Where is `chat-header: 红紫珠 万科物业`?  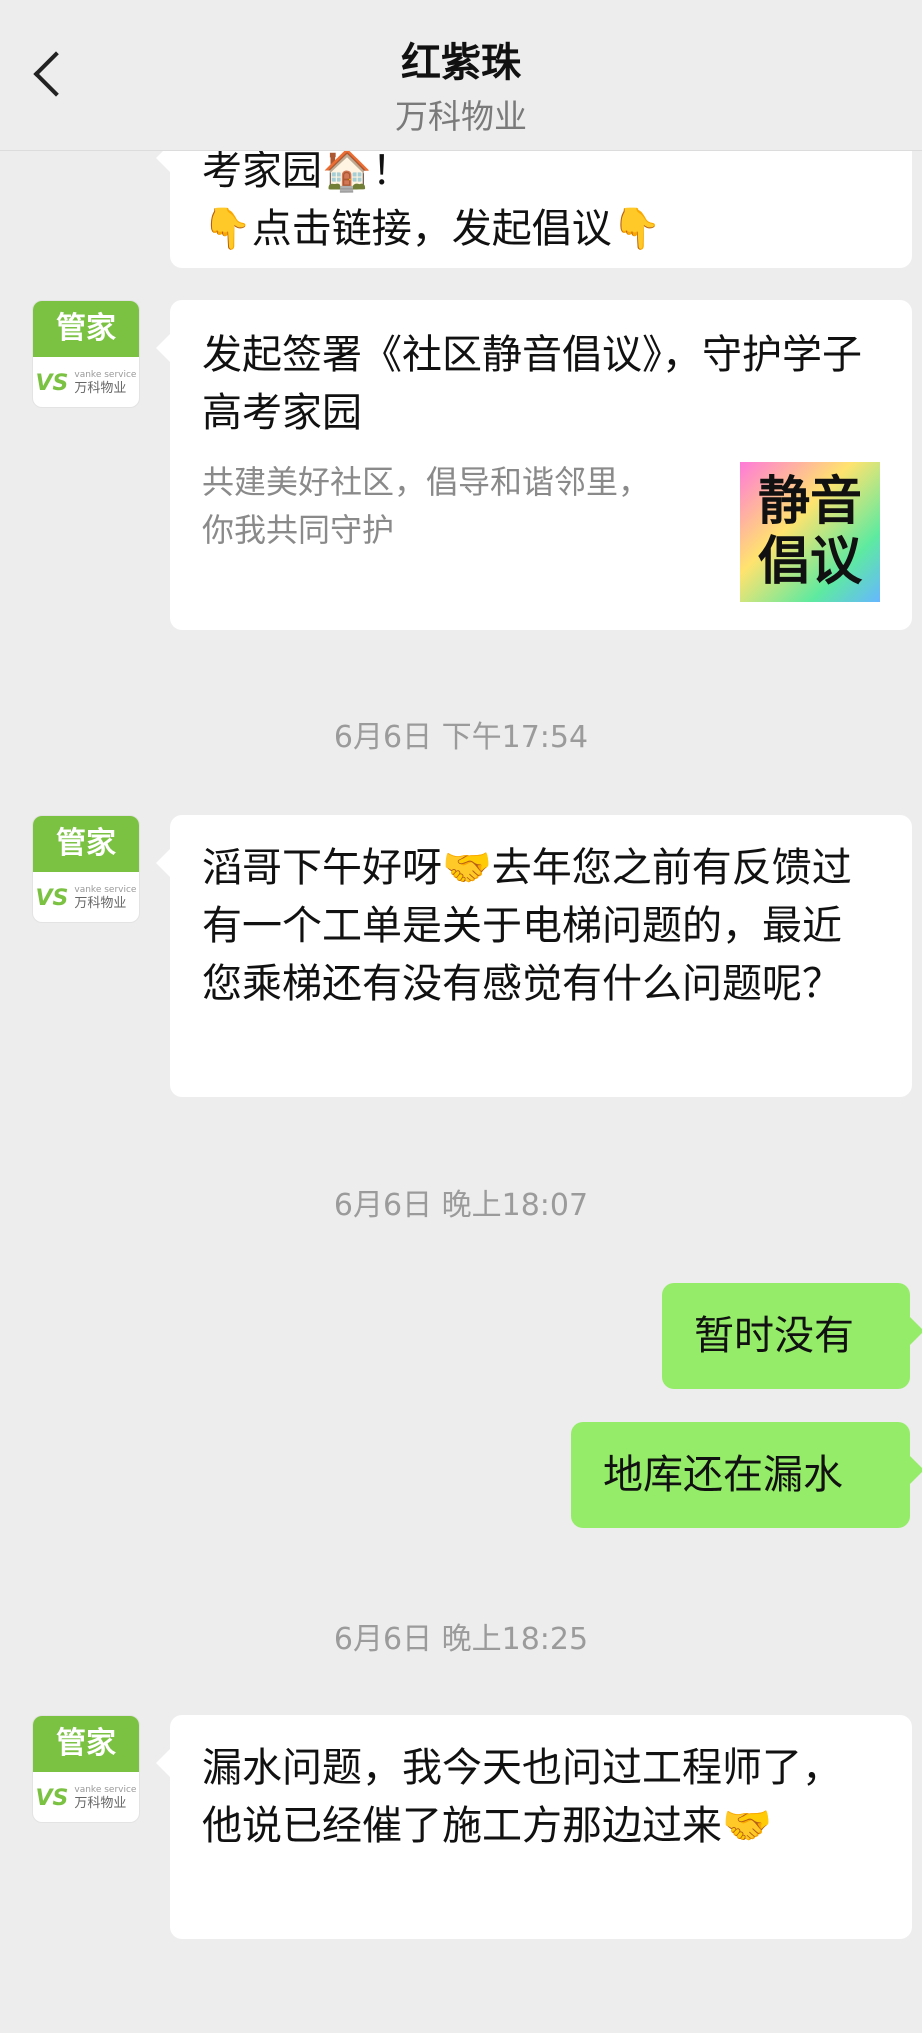
chat-header: 红紫珠 万科物业 is located at coordinates (461, 75).